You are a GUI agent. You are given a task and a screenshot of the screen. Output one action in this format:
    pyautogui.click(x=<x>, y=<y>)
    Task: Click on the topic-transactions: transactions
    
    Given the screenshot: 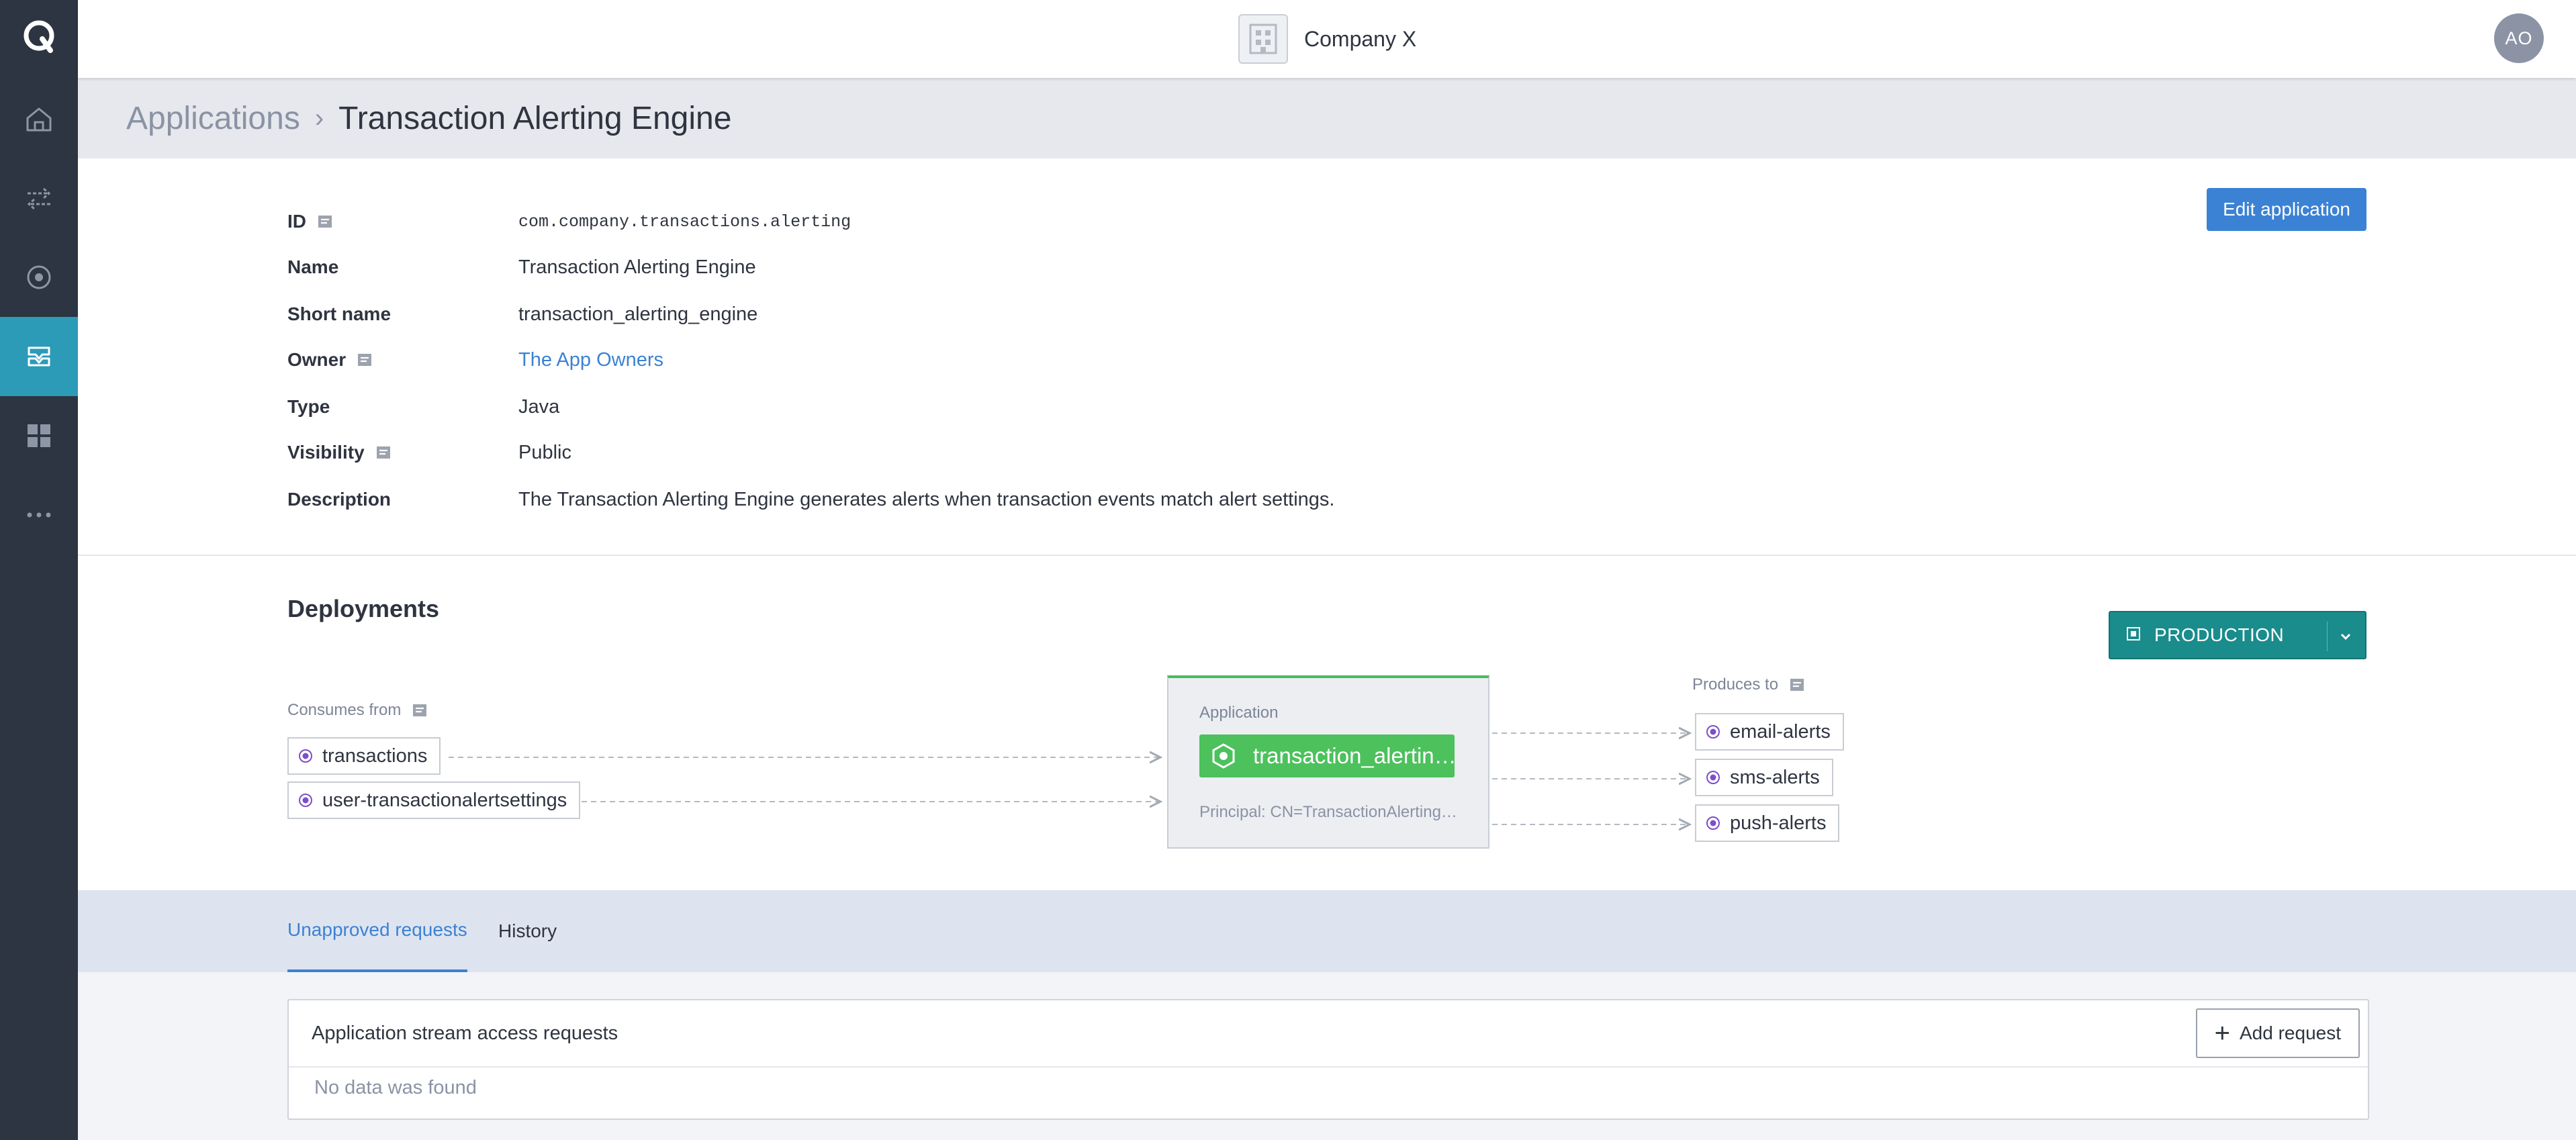 What is the action you would take?
    pyautogui.click(x=364, y=756)
    